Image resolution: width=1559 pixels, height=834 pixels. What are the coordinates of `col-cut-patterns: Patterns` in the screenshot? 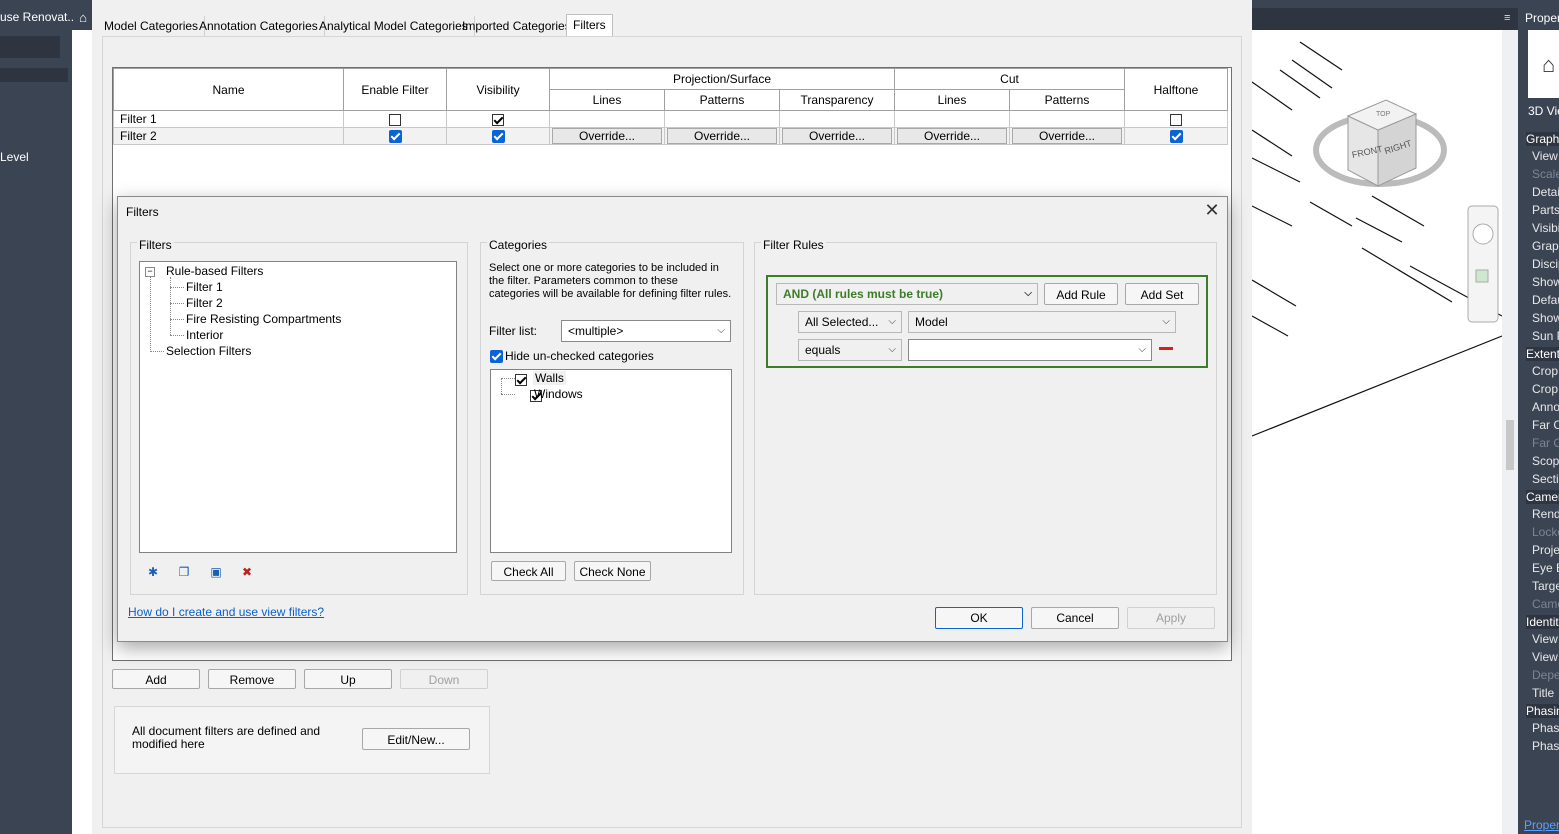 It's located at (1067, 100).